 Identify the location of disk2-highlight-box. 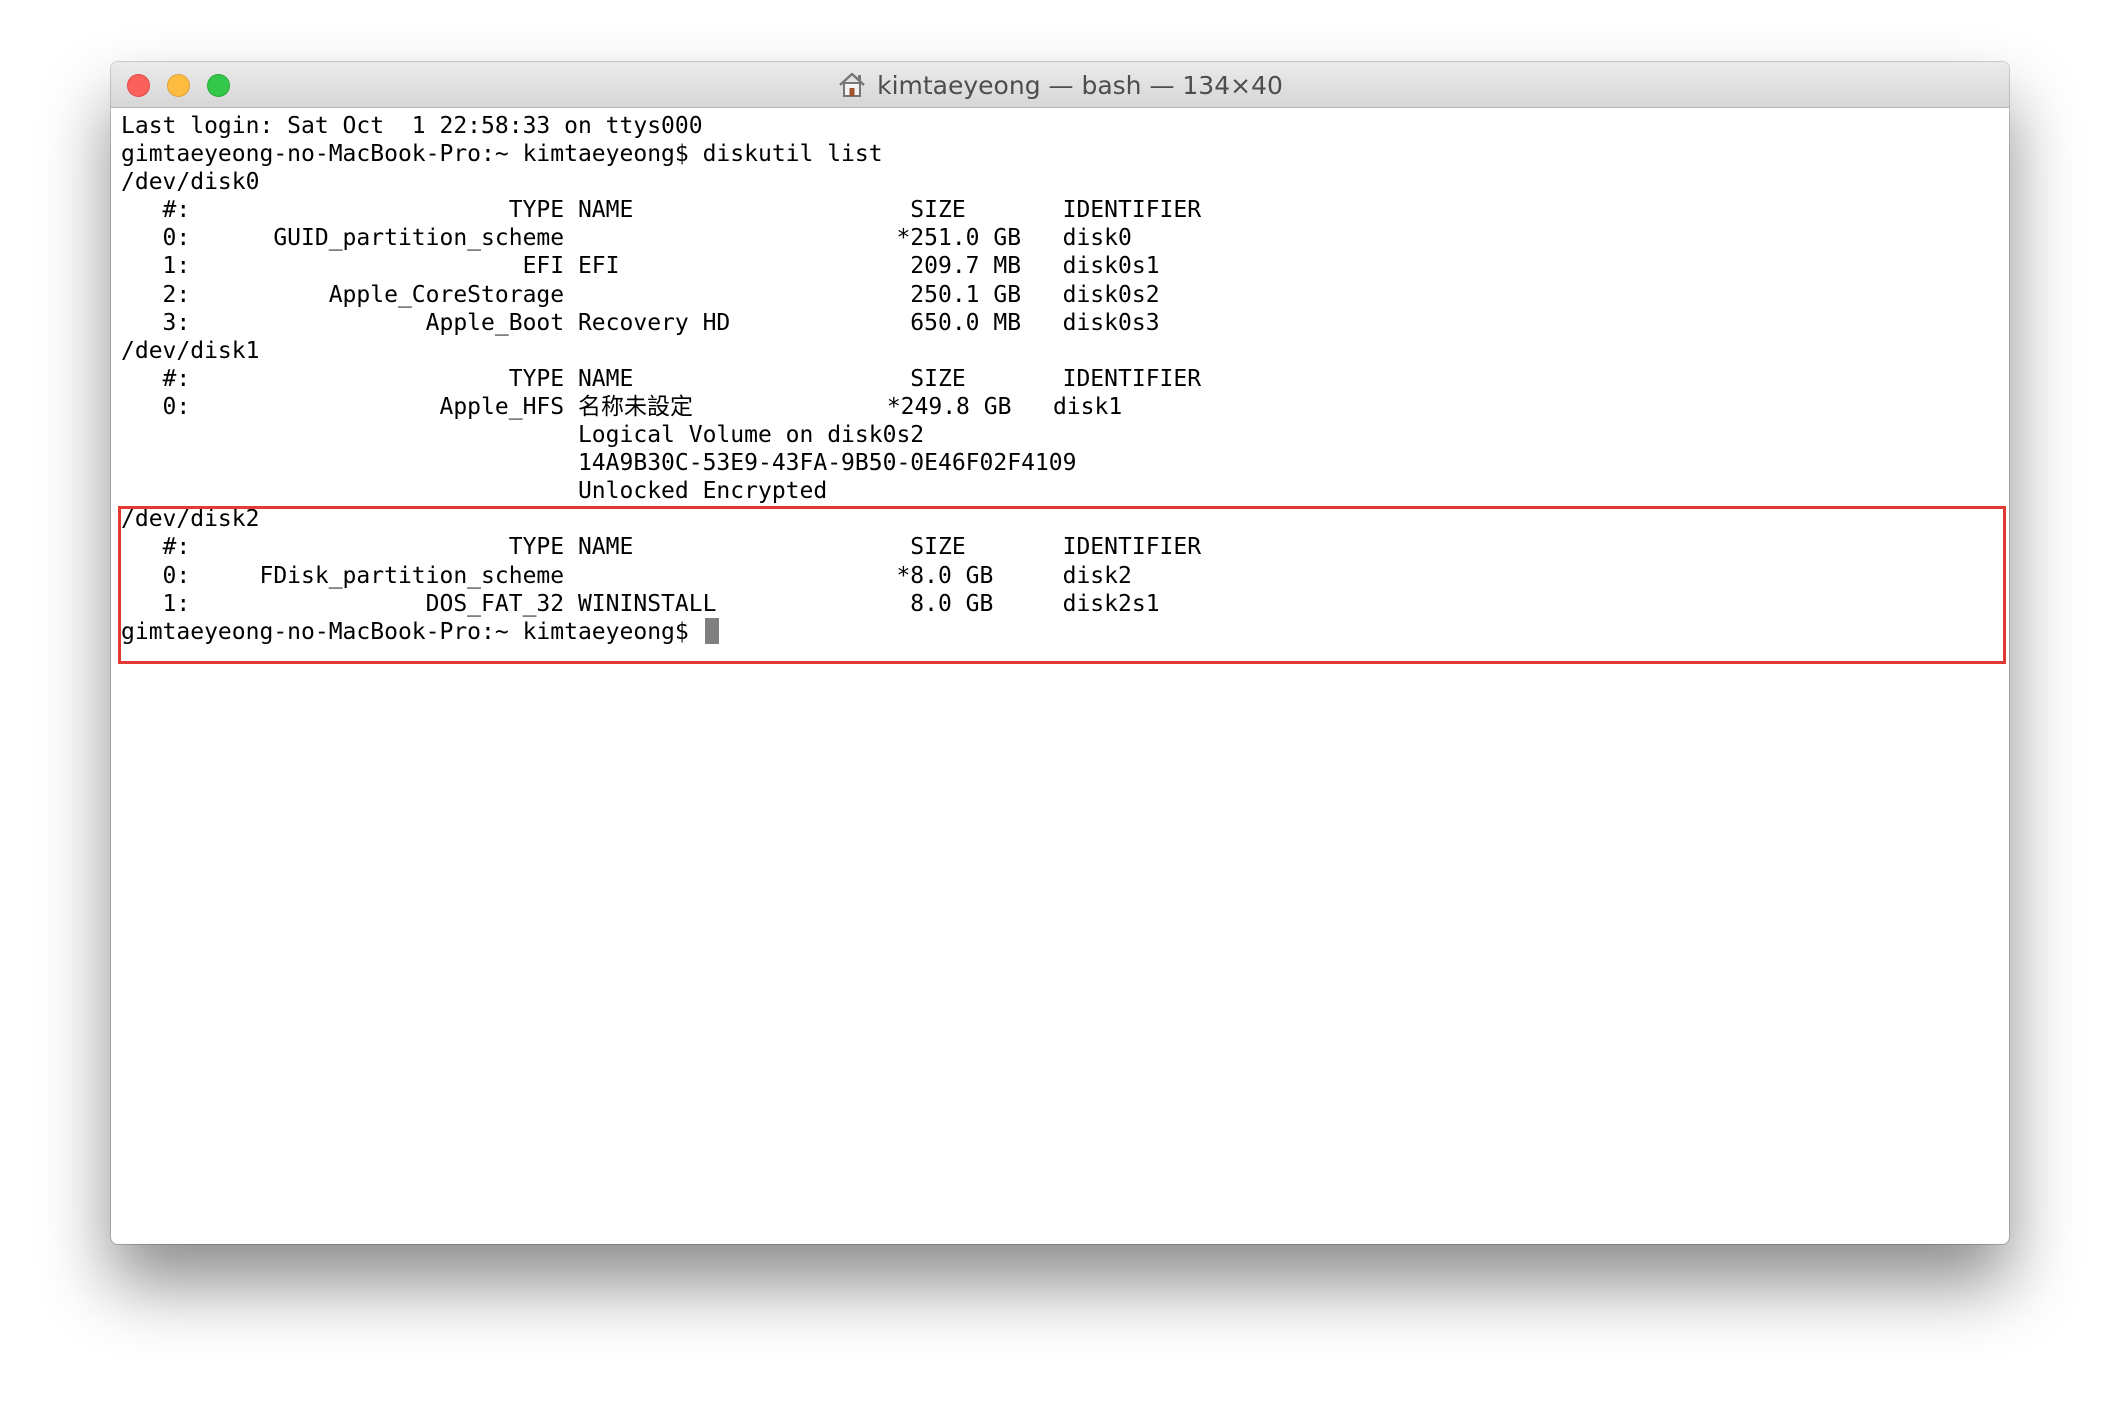
(1062, 585).